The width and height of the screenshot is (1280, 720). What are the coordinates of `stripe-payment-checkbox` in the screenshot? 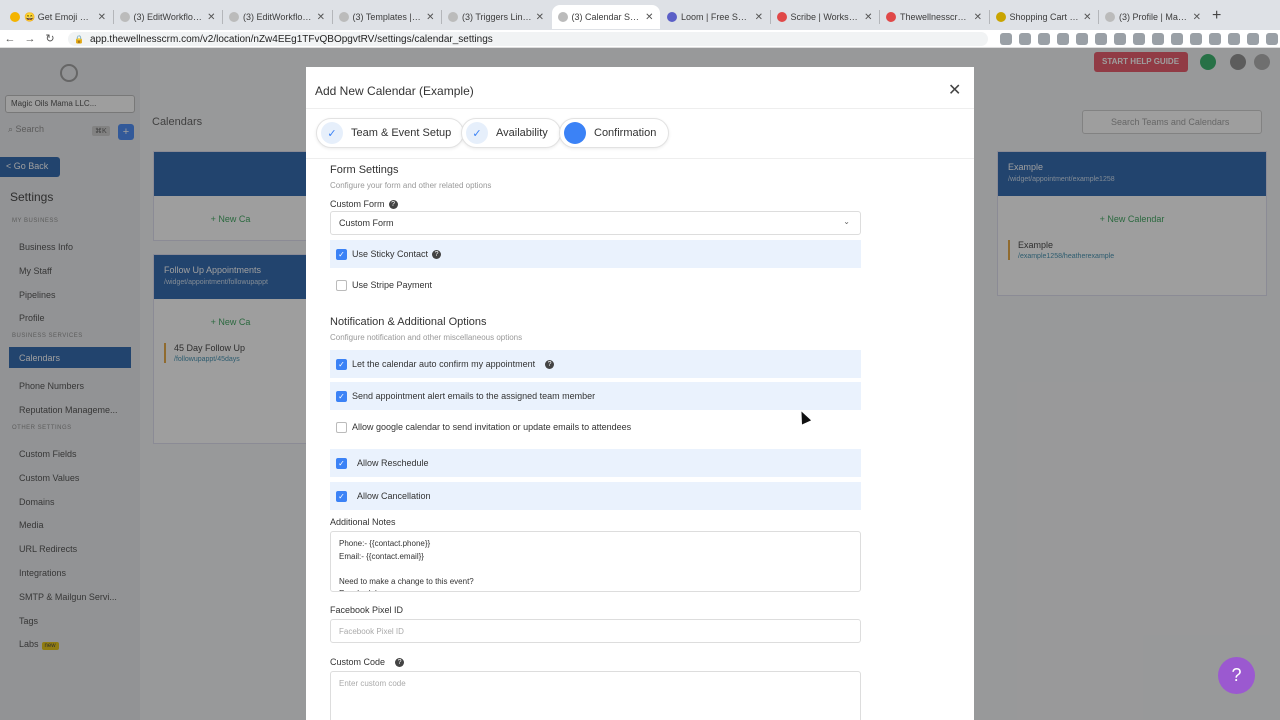 It's located at (341, 285).